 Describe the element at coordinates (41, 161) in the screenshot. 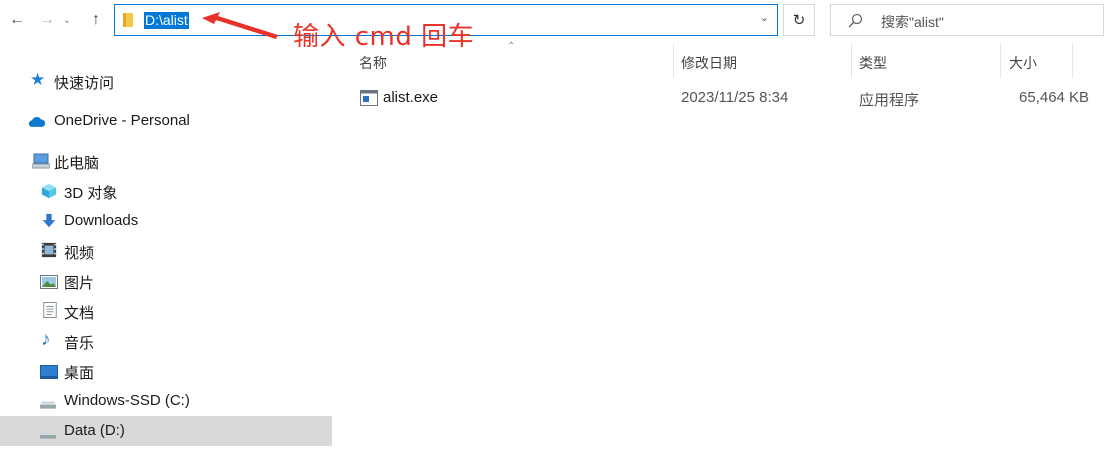

I see `computer-icon` at that location.